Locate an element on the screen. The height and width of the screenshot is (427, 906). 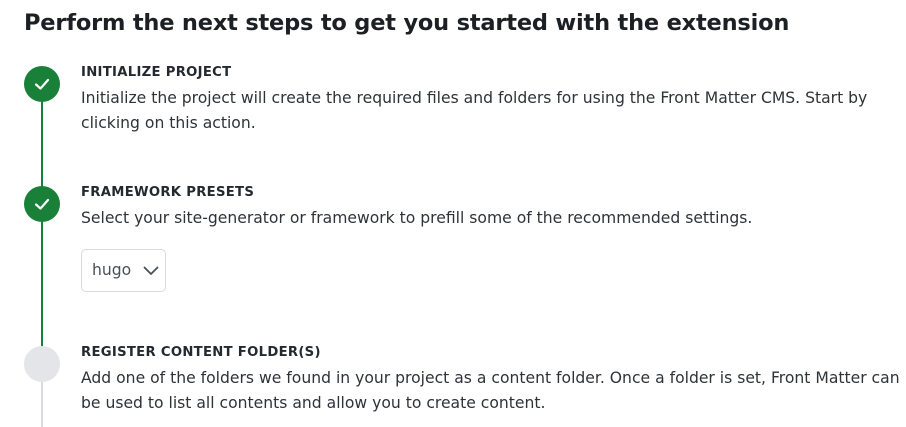
step-status-pending is located at coordinates (42, 364).